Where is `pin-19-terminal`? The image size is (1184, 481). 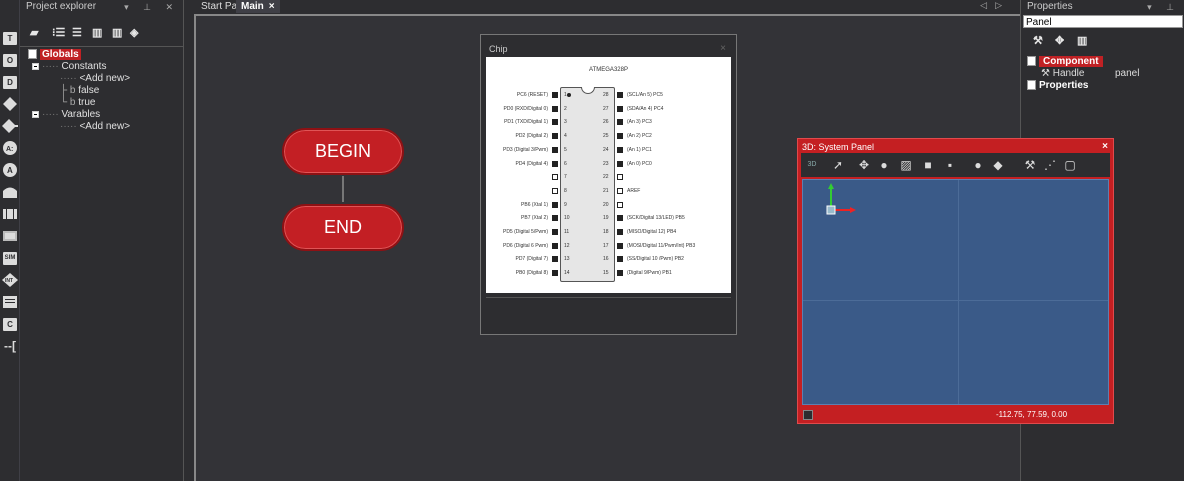
pin-19-terminal is located at coordinates (620, 218).